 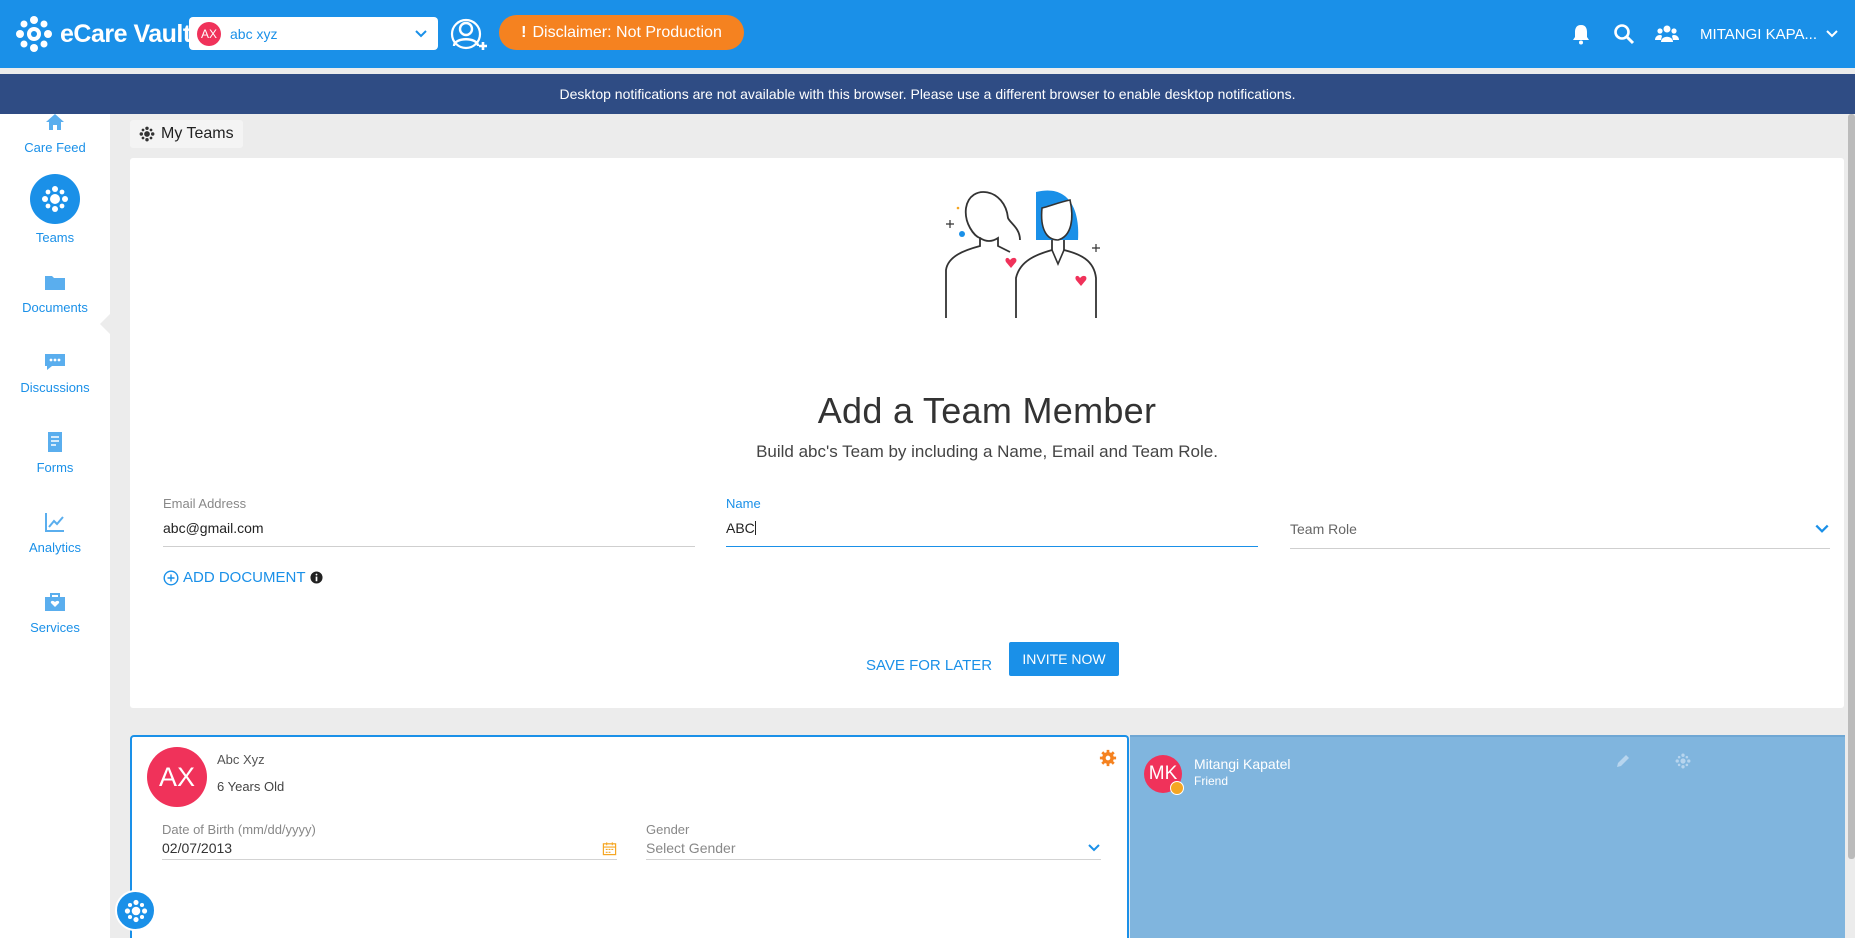 I want to click on gender-underline, so click(x=873, y=859).